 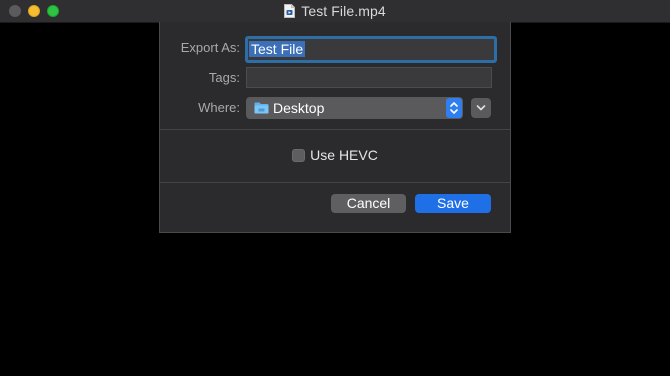 I want to click on where-selected-value: Desktop, so click(x=299, y=108).